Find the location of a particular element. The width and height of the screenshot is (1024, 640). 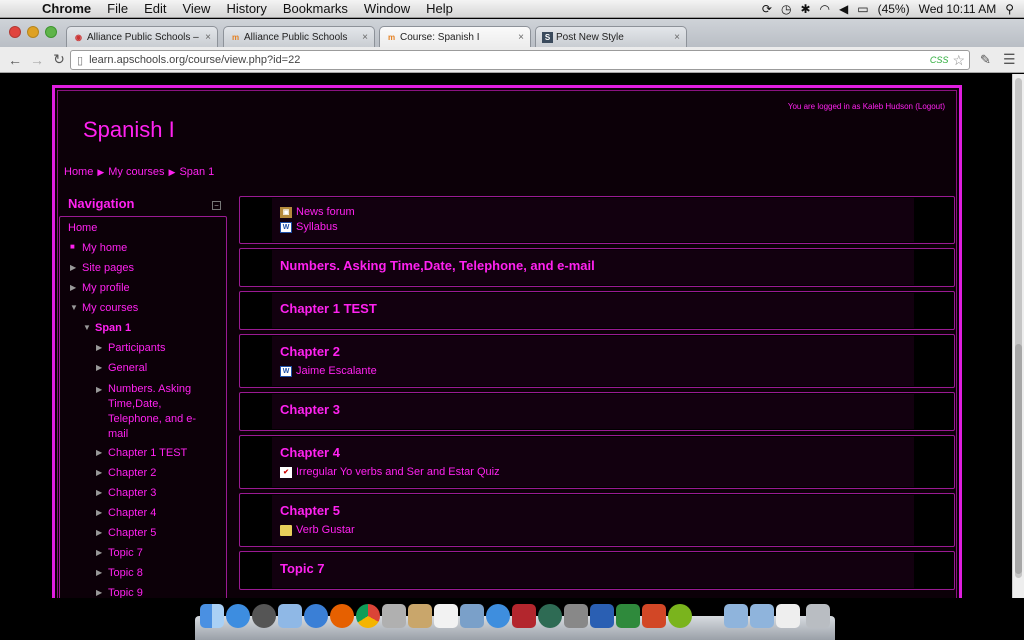

menu-window: Window is located at coordinates (387, 8).